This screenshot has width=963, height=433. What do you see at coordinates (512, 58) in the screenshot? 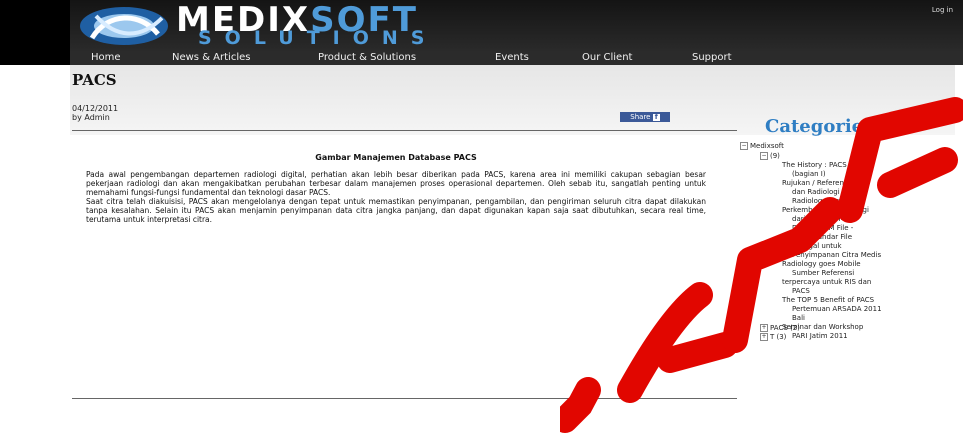
I see `nav-item-events: Events` at bounding box center [512, 58].